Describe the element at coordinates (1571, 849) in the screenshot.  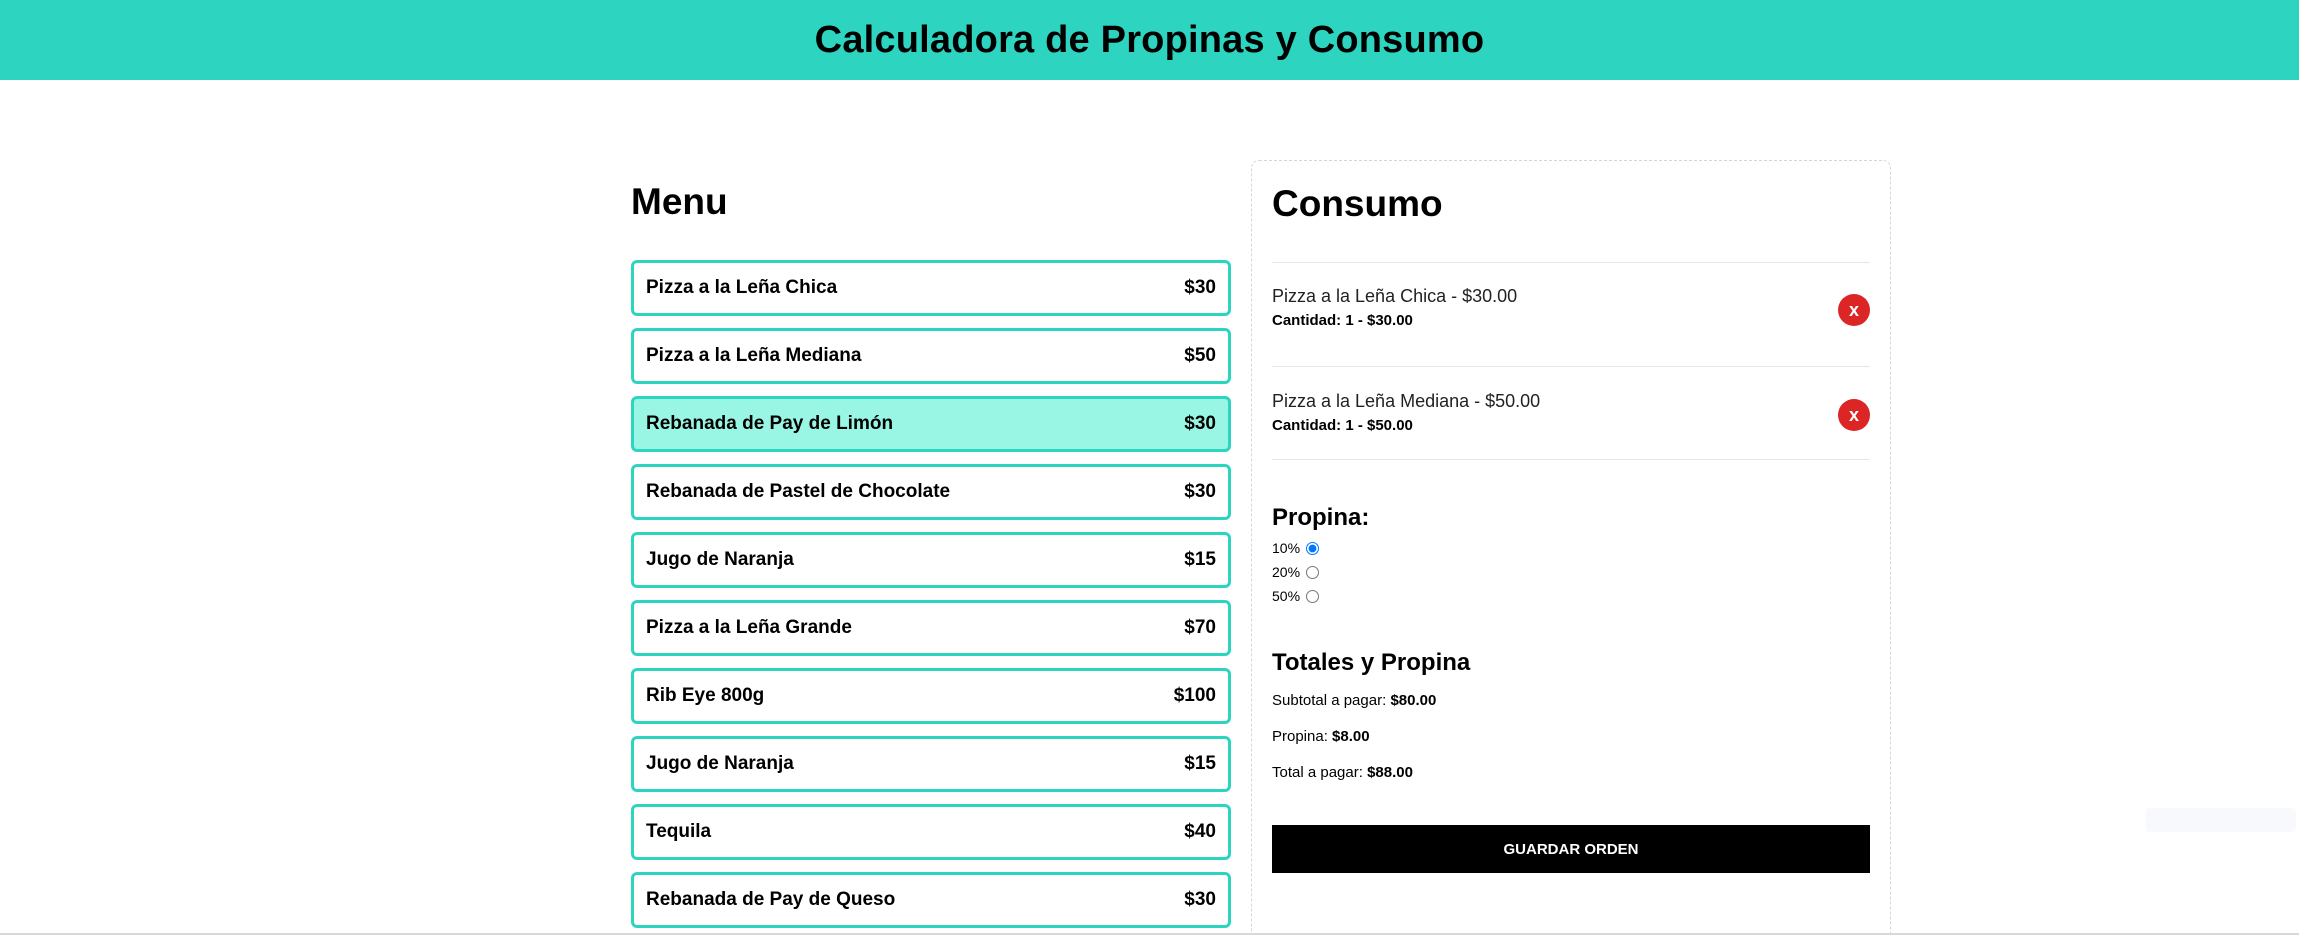
I see `save-order-button: GUARDAR ORDEN` at that location.